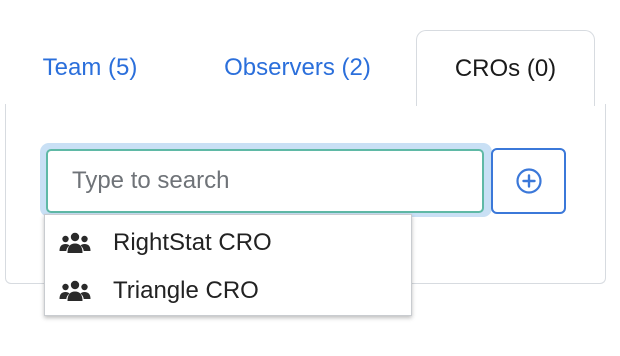 The width and height of the screenshot is (620, 356). I want to click on dropdown-item: Triangle CRO, so click(228, 291).